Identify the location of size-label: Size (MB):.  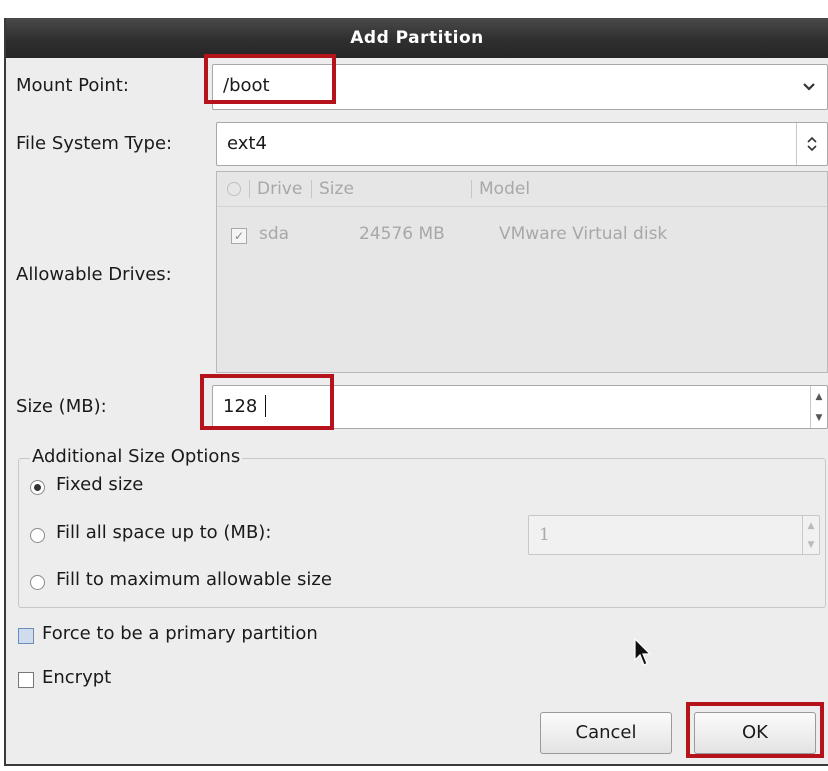
(61, 406).